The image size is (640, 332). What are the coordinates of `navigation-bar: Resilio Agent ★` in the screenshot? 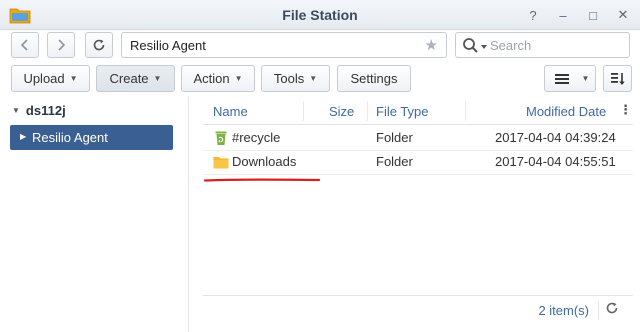 It's located at (320, 45).